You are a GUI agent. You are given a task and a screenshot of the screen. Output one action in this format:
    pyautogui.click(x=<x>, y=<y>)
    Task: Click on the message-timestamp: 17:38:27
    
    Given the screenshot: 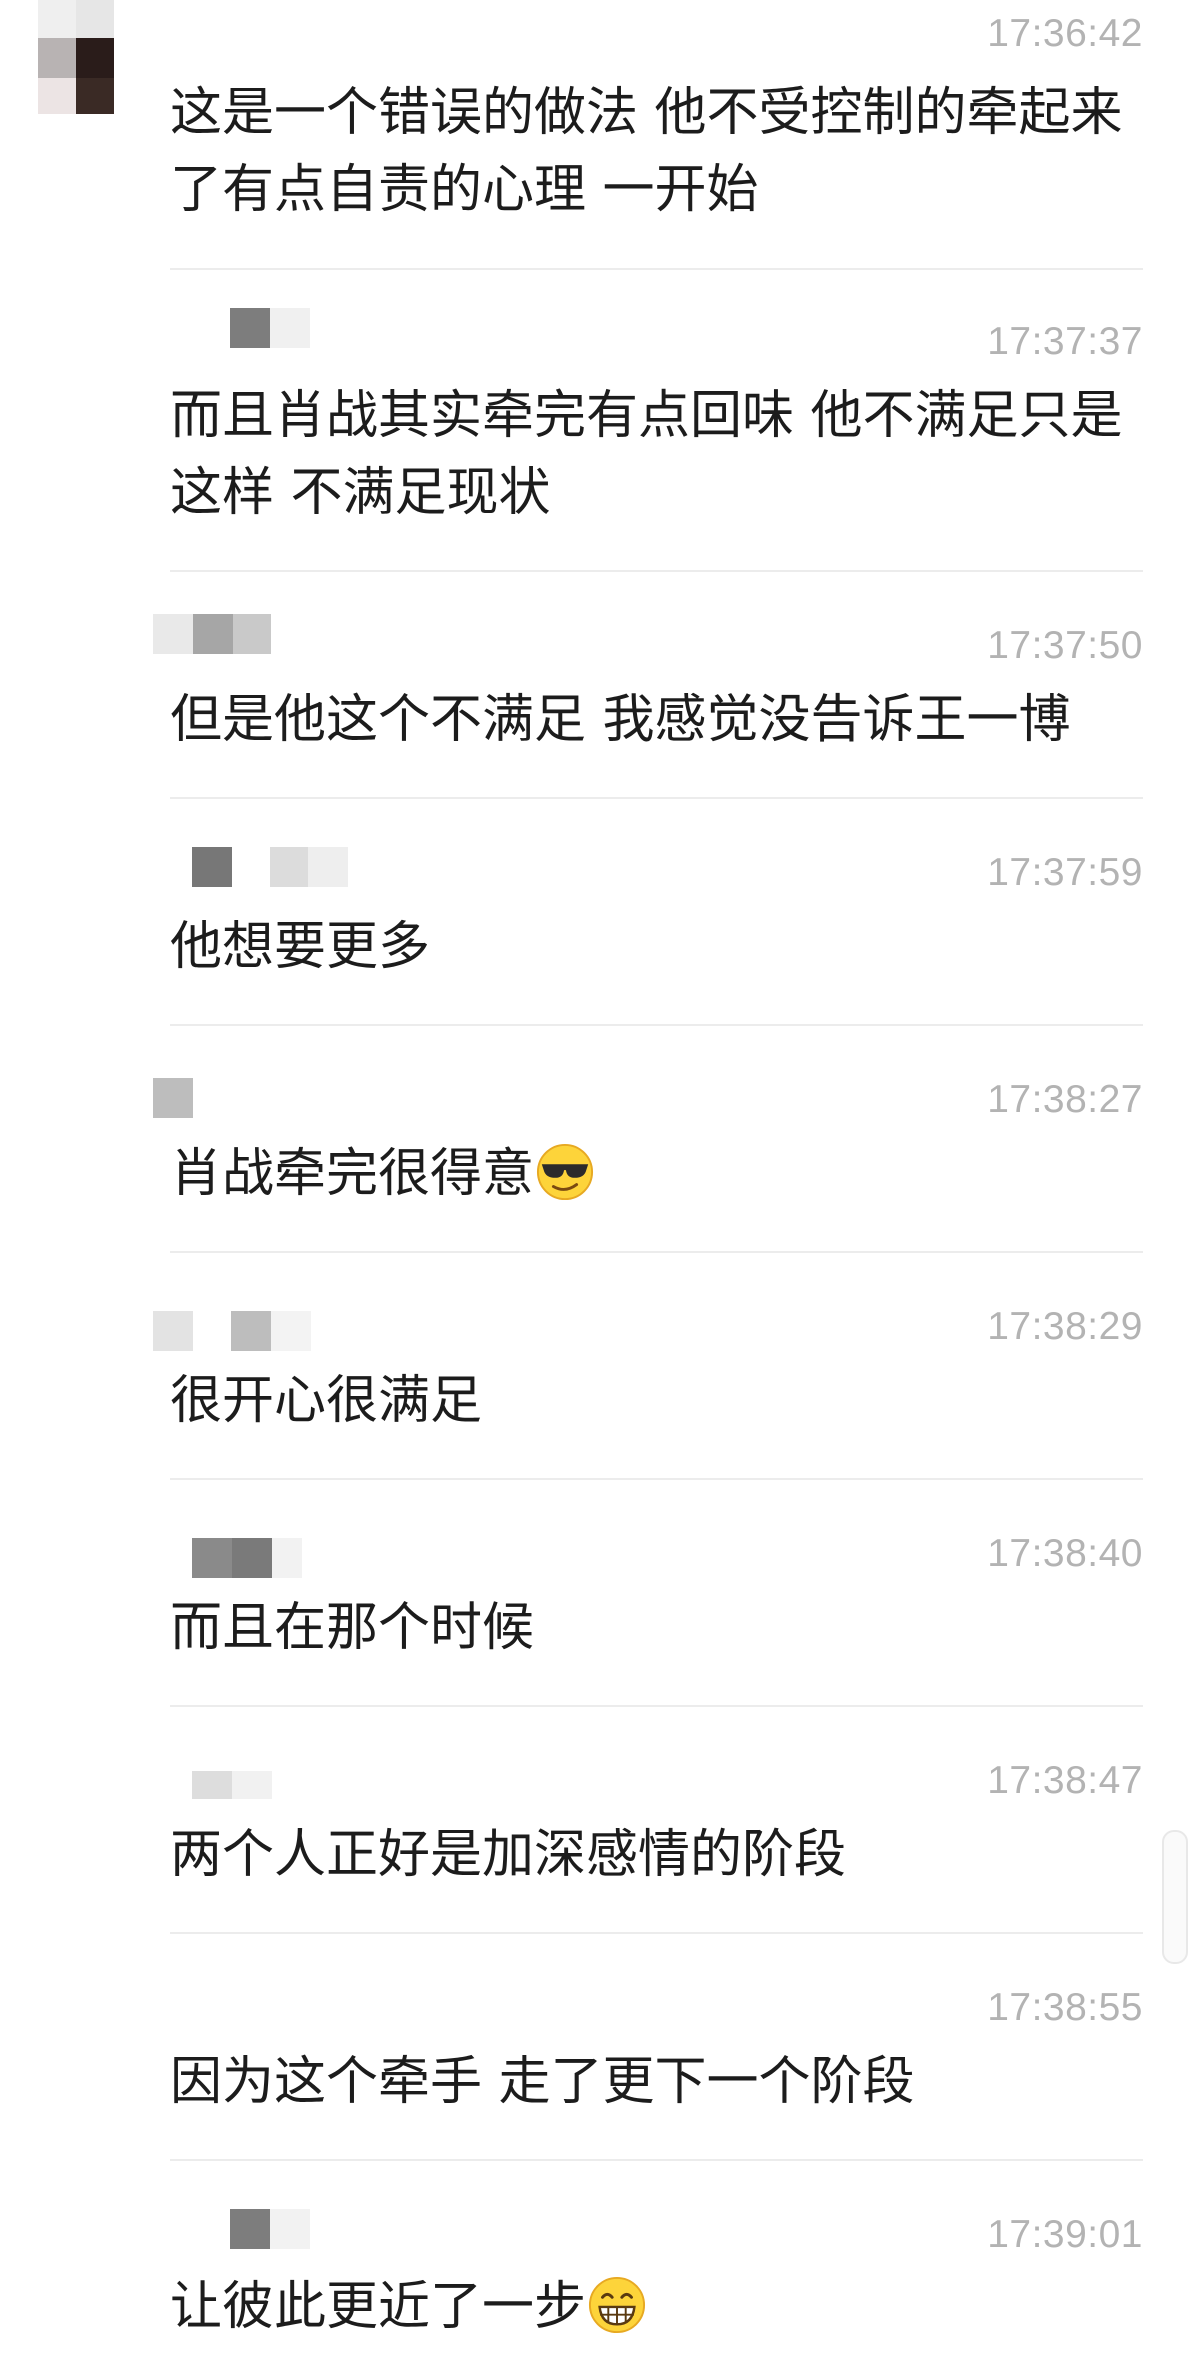 What is the action you would take?
    pyautogui.click(x=1065, y=1099)
    